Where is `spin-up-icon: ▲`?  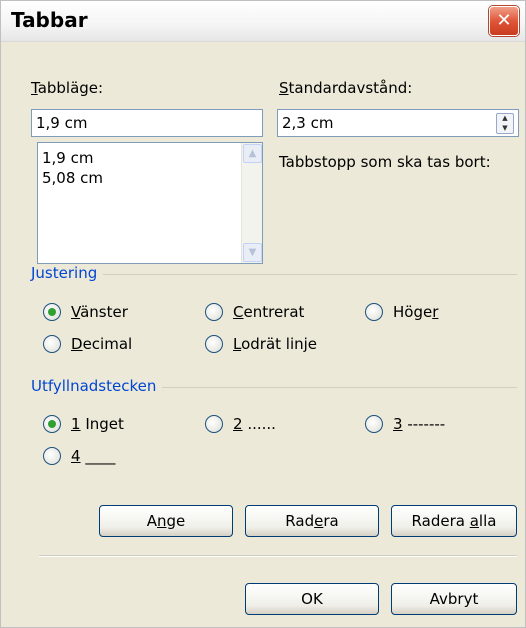 spin-up-icon: ▲ is located at coordinates (505, 118).